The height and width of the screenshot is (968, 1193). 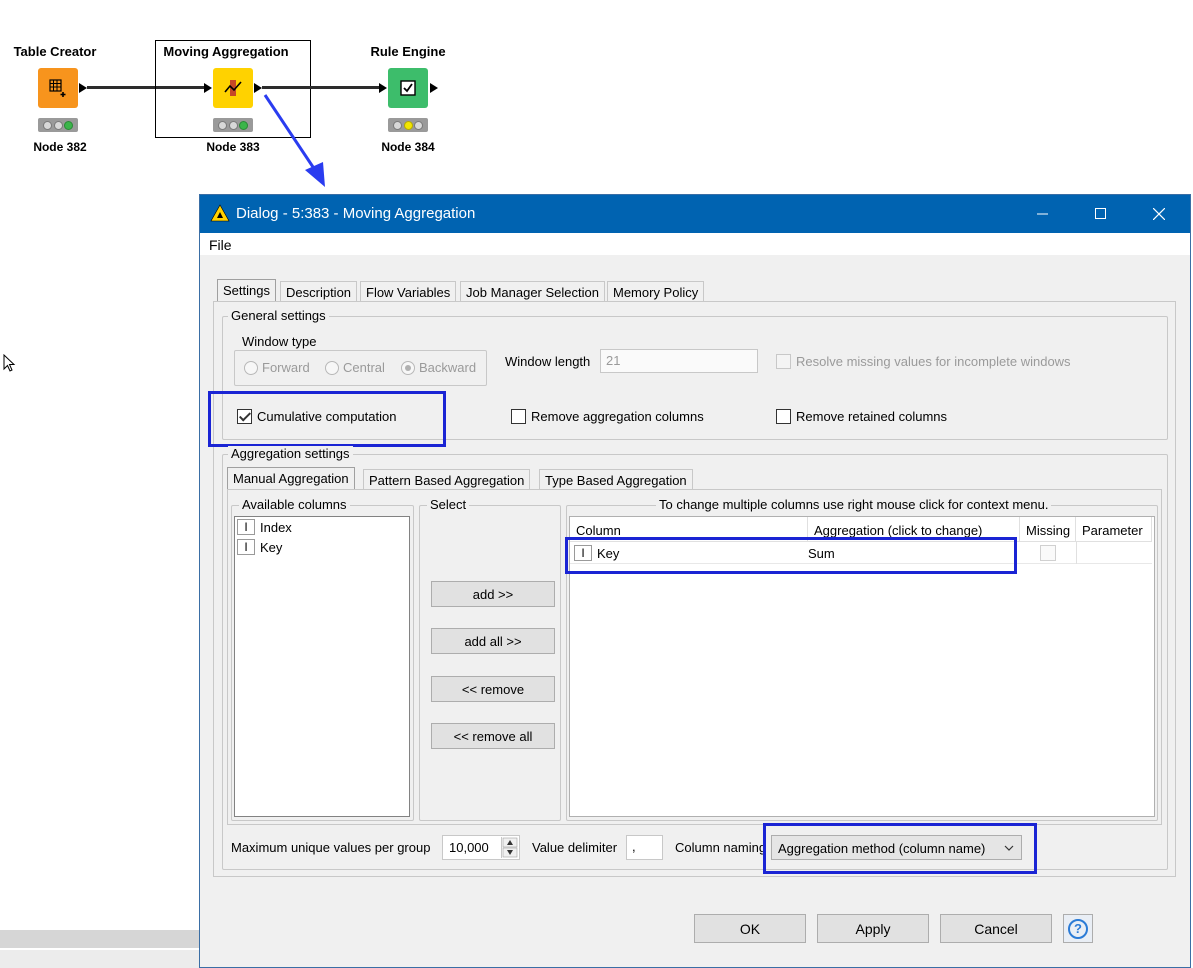 I want to click on highlight-column-naming, so click(x=900, y=848).